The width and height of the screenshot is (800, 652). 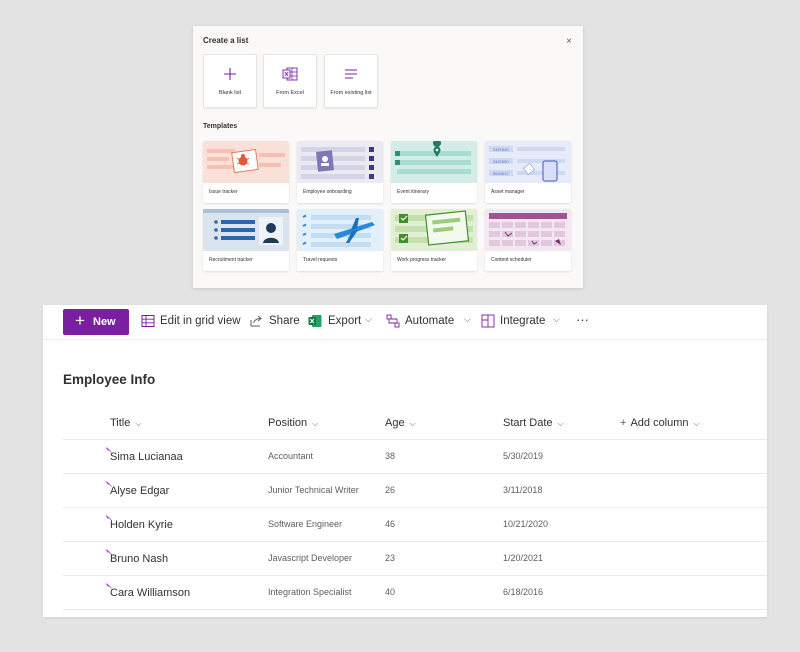 What do you see at coordinates (230, 74) in the screenshot?
I see `plus-icon` at bounding box center [230, 74].